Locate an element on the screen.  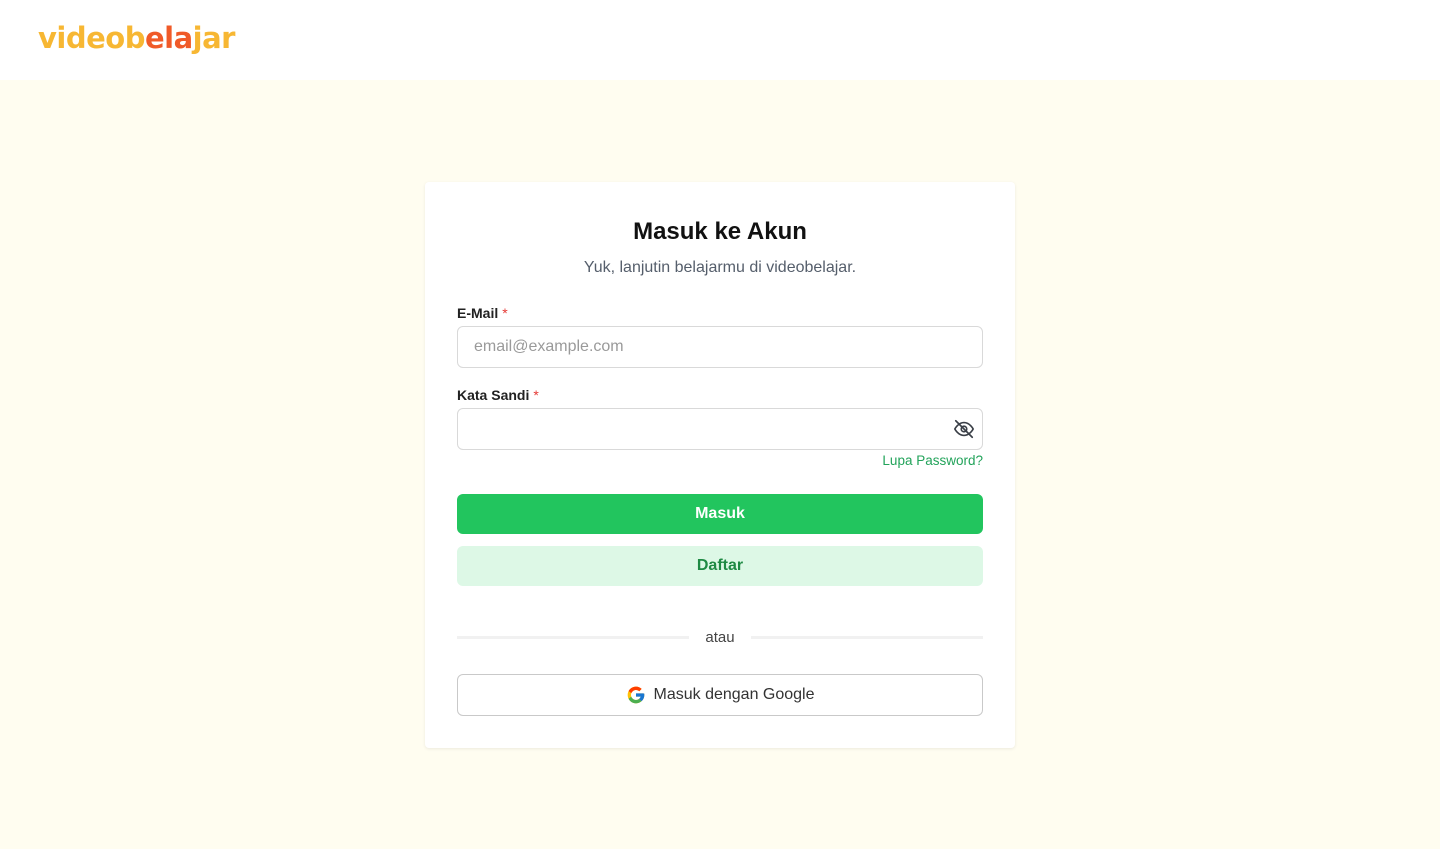
login-button: Masuk is located at coordinates (720, 514).